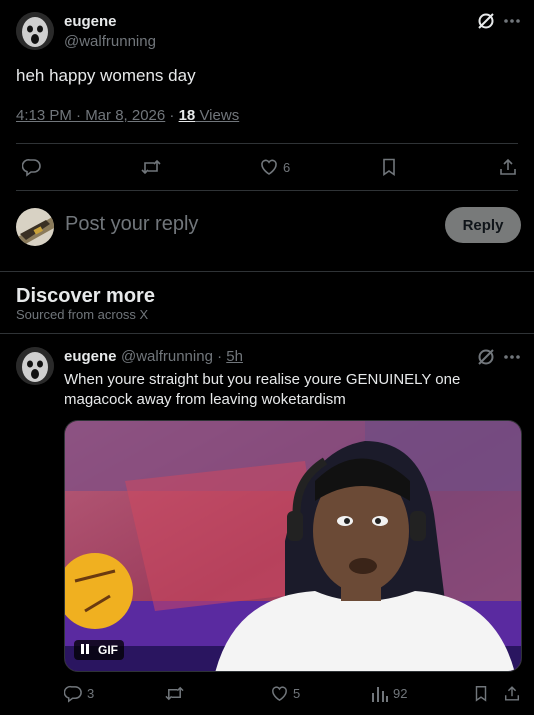 This screenshot has width=534, height=715. What do you see at coordinates (380, 693) in the screenshot?
I see `analytics-icon` at bounding box center [380, 693].